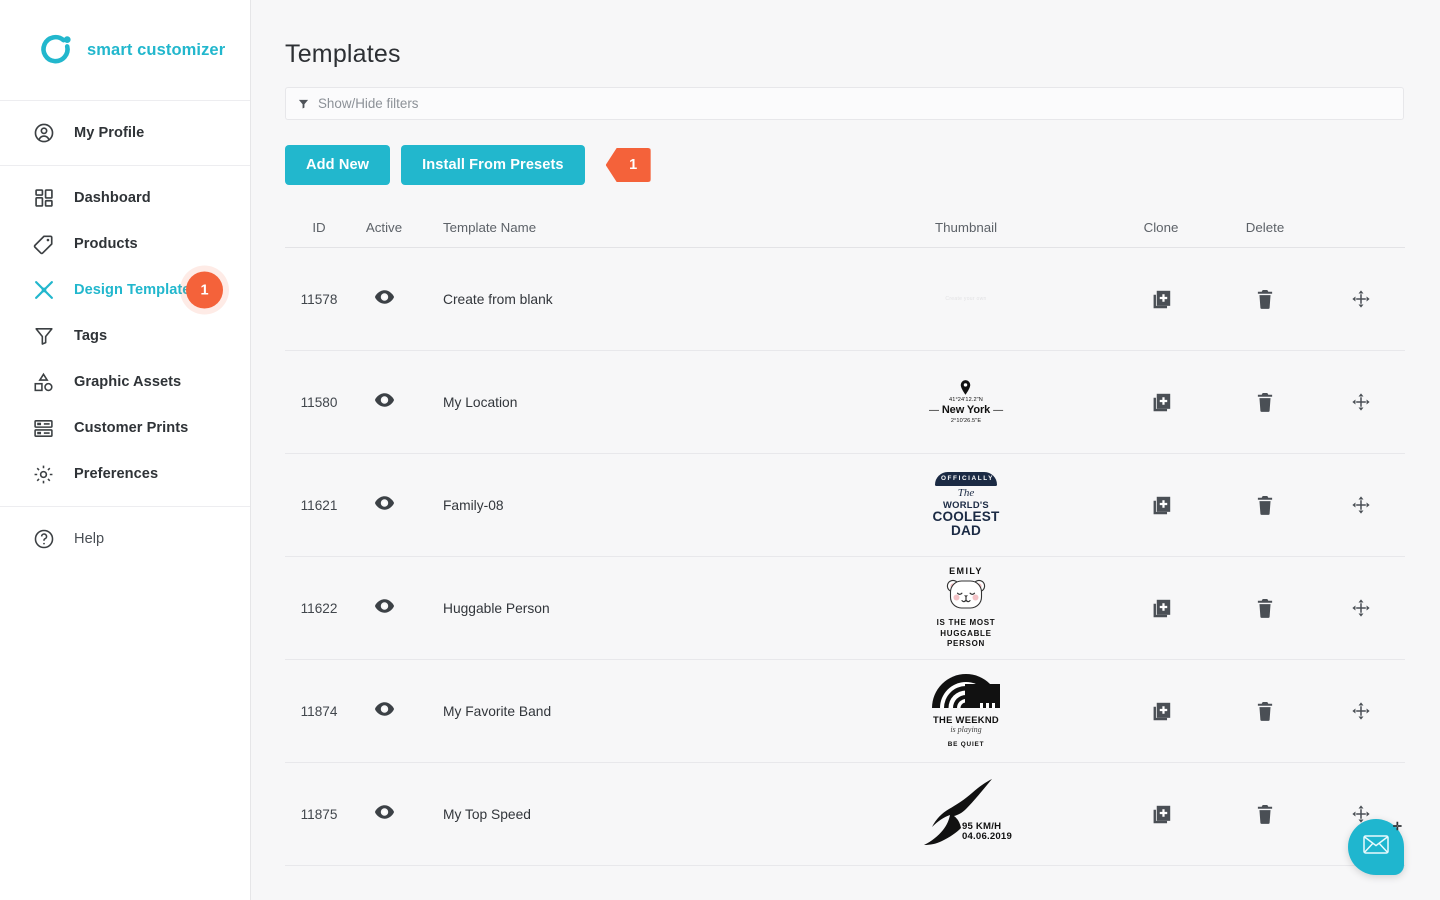 This screenshot has height=900, width=1440. I want to click on sidebar-item-customer-prints: Customer Prints, so click(125, 428).